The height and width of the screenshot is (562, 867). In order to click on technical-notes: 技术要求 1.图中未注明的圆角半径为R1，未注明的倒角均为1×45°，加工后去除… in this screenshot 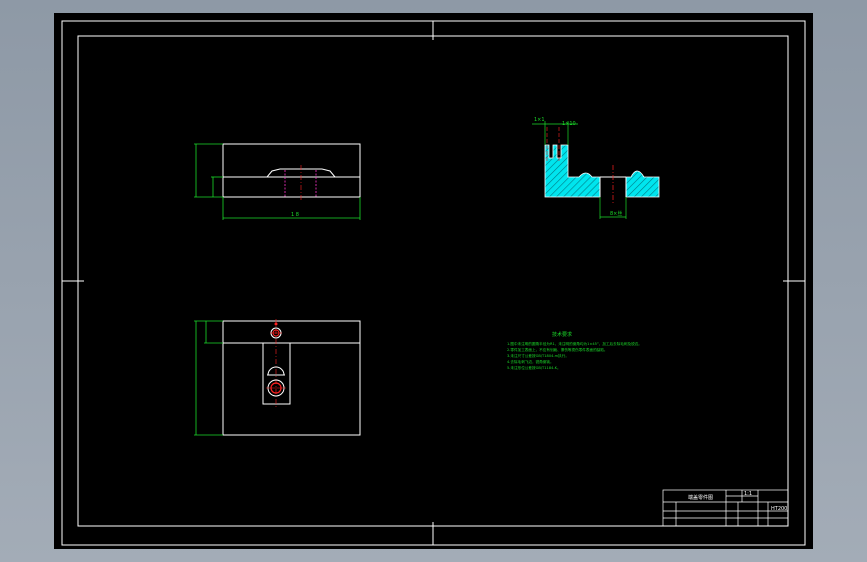, I will do `click(574, 350)`.